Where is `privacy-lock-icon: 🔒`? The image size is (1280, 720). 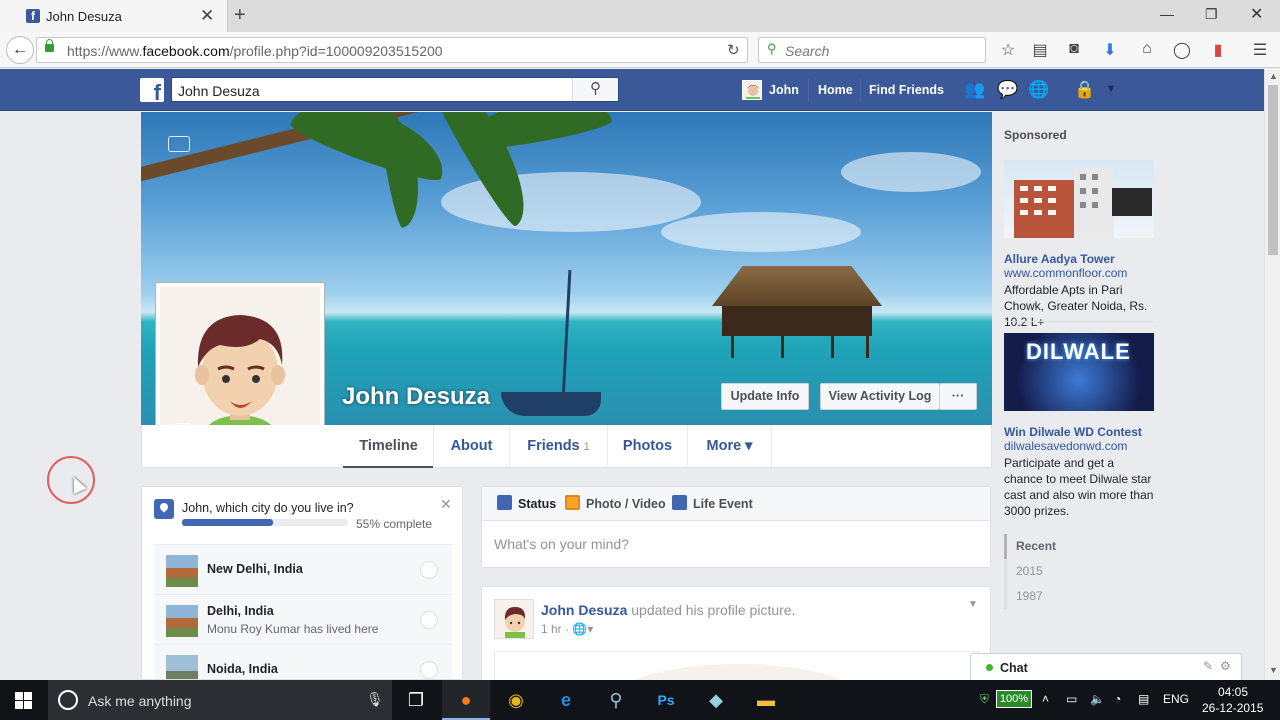
privacy-lock-icon: 🔒 is located at coordinates (1085, 90).